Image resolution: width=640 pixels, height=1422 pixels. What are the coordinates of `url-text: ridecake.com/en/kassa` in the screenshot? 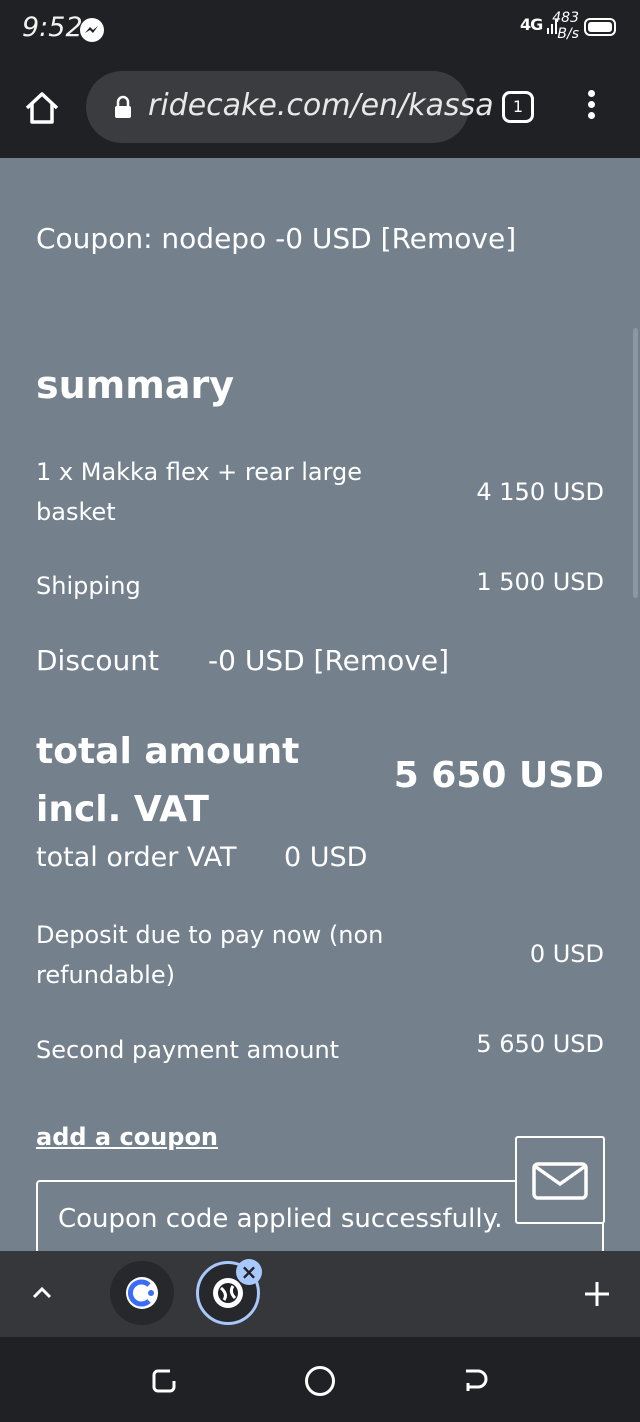 It's located at (321, 105).